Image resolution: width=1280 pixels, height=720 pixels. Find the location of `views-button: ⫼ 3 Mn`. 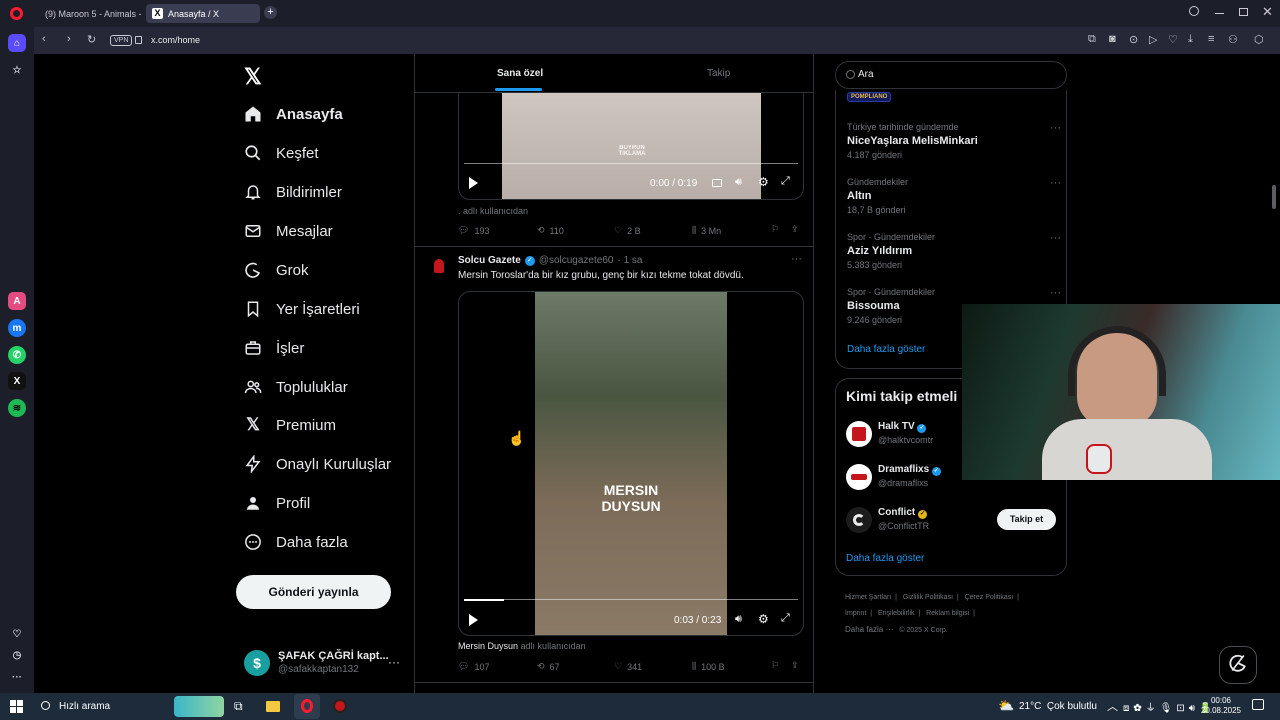

views-button: ⫼ 3 Mn is located at coordinates (706, 230).